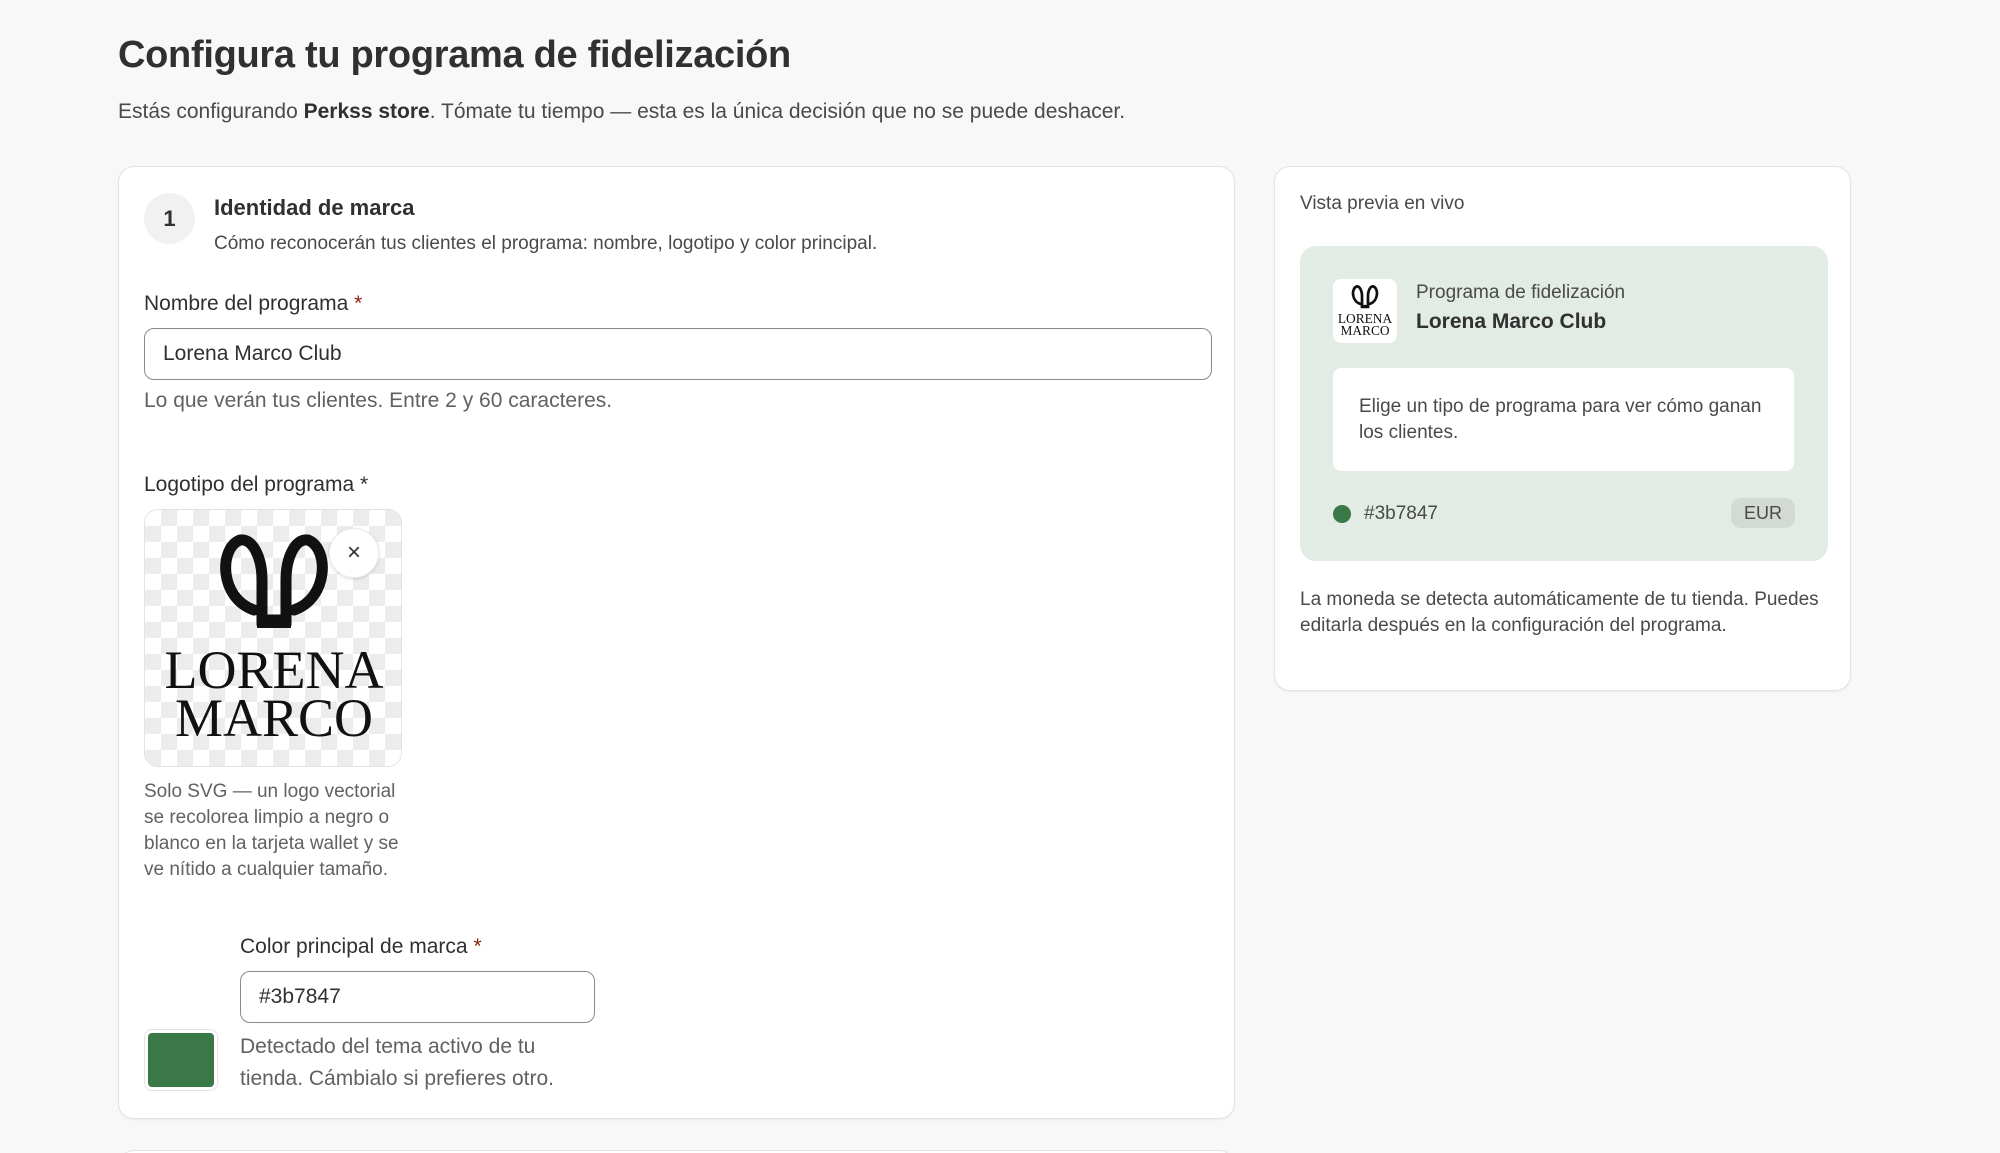 The width and height of the screenshot is (2000, 1153). I want to click on logo-image: LORENA MARCO, so click(1365, 311).